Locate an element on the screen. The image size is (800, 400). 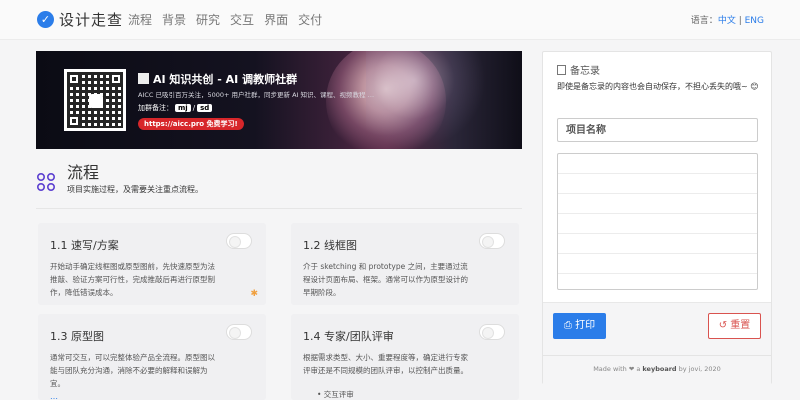
card-title: 1.4 专家/团队评审 is located at coordinates (348, 336).